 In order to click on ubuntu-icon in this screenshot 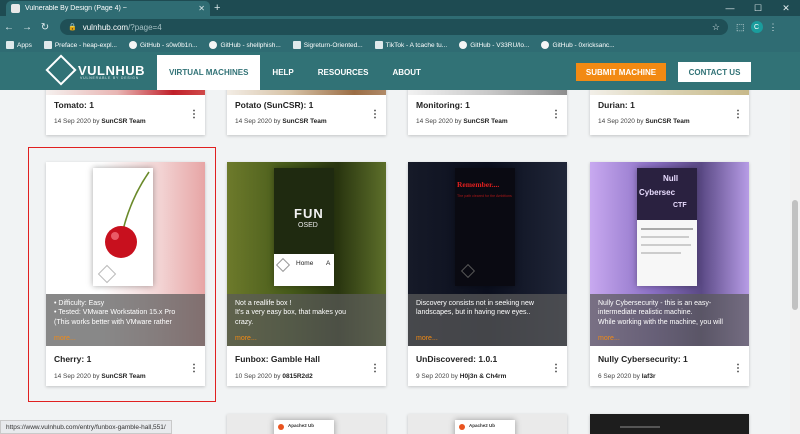, I will do `click(281, 427)`.